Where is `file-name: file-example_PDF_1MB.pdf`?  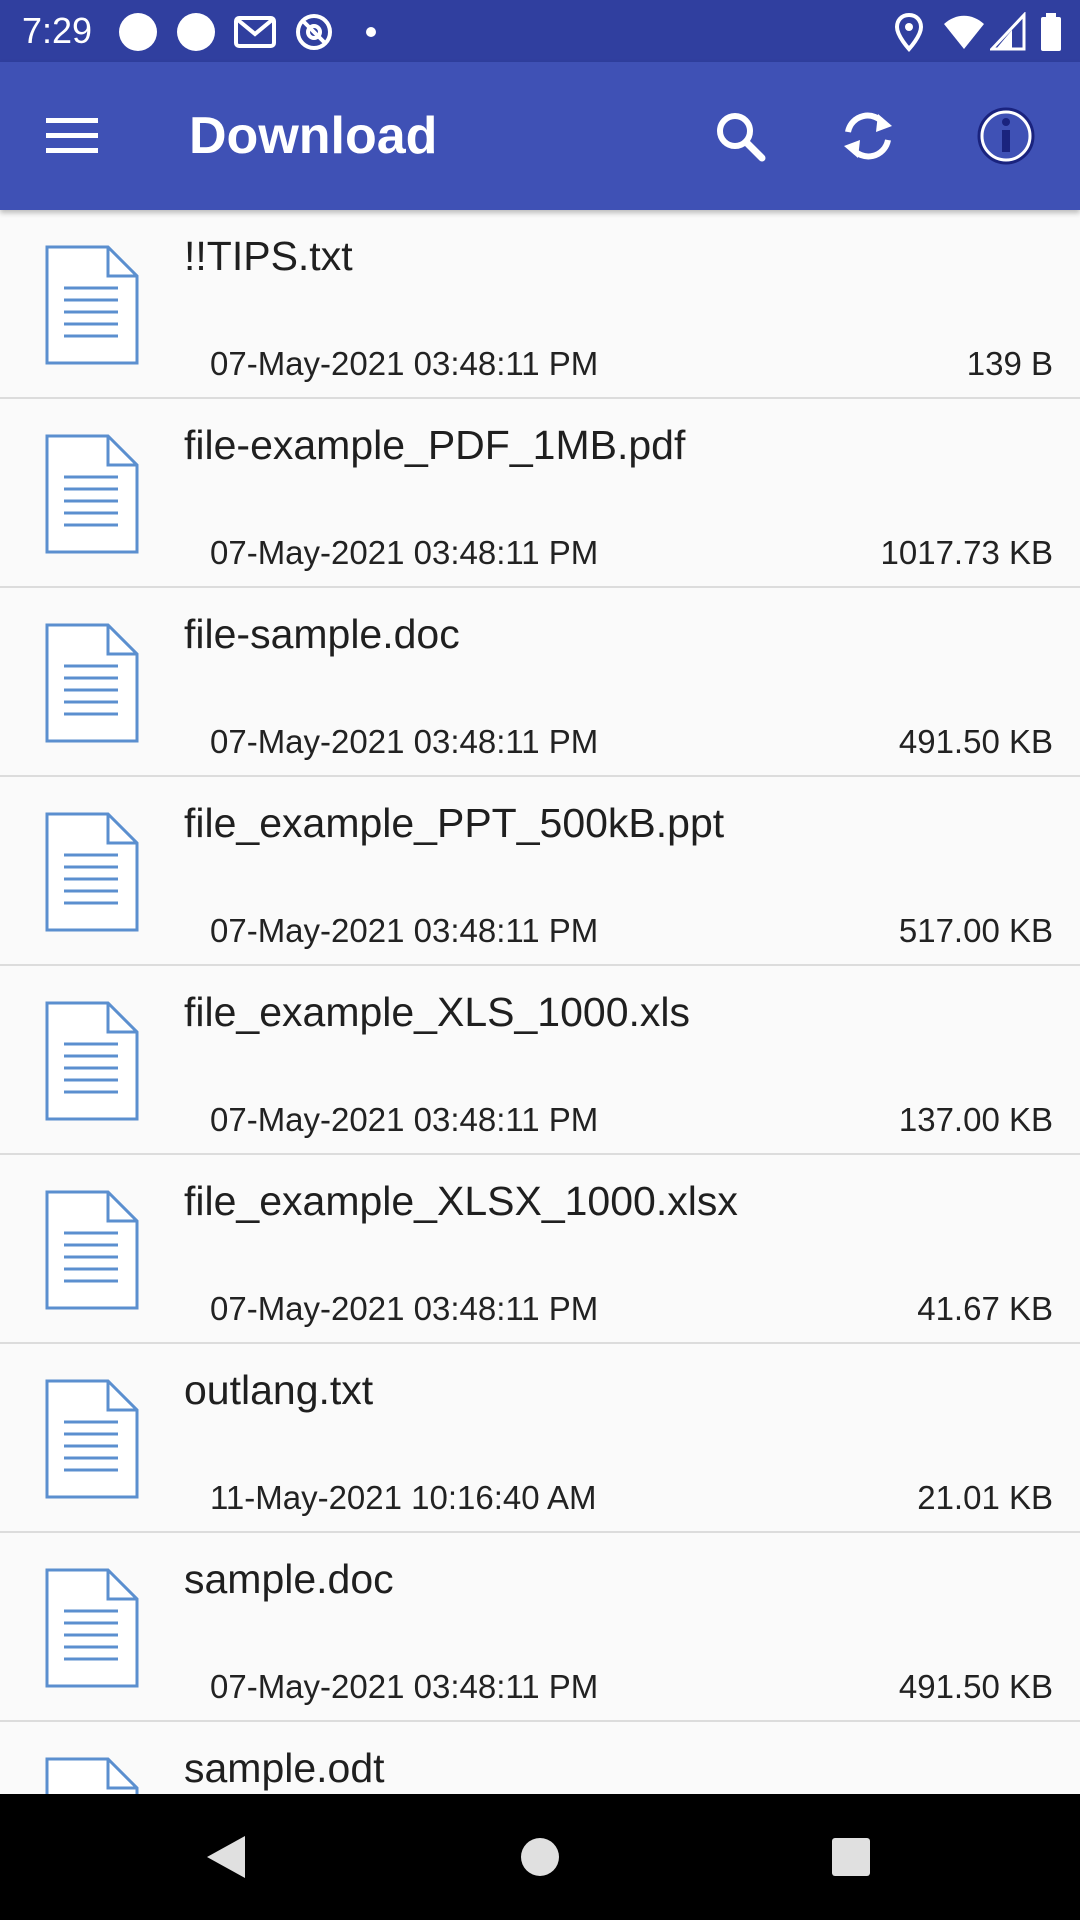 file-name: file-example_PDF_1MB.pdf is located at coordinates (435, 445).